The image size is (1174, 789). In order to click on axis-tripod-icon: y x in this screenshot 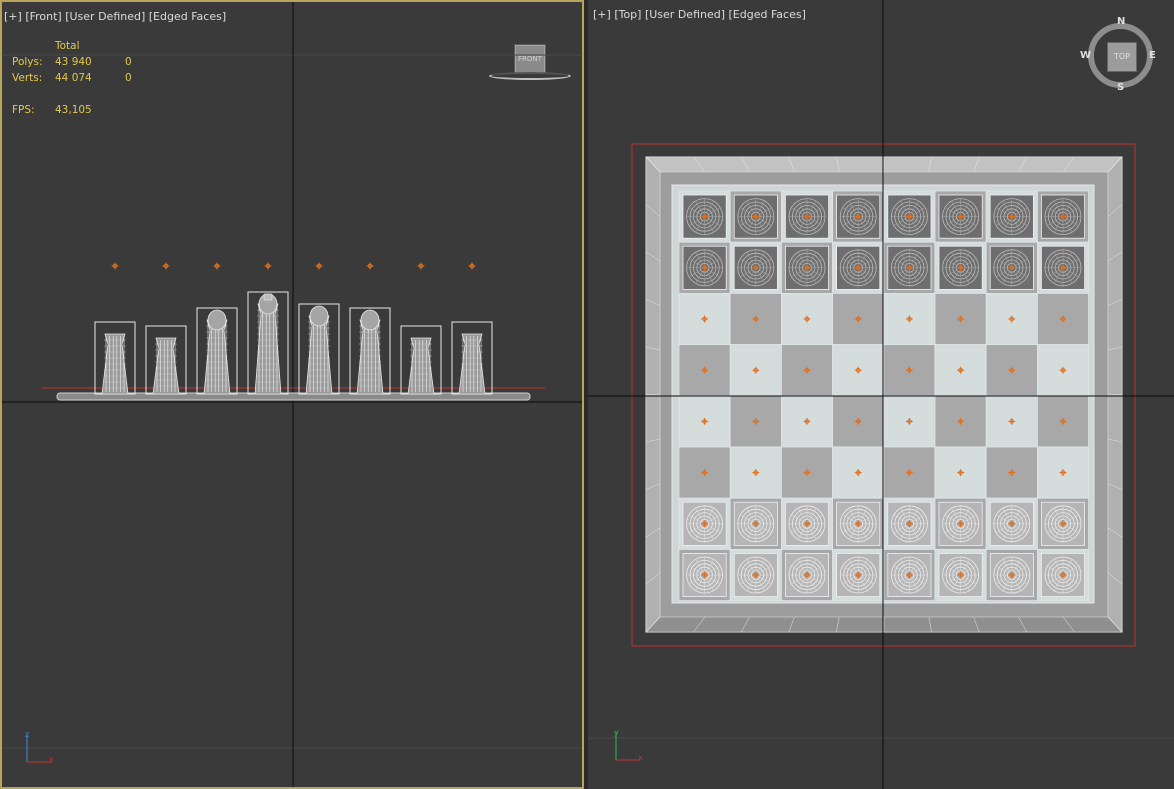, I will do `click(628, 745)`.